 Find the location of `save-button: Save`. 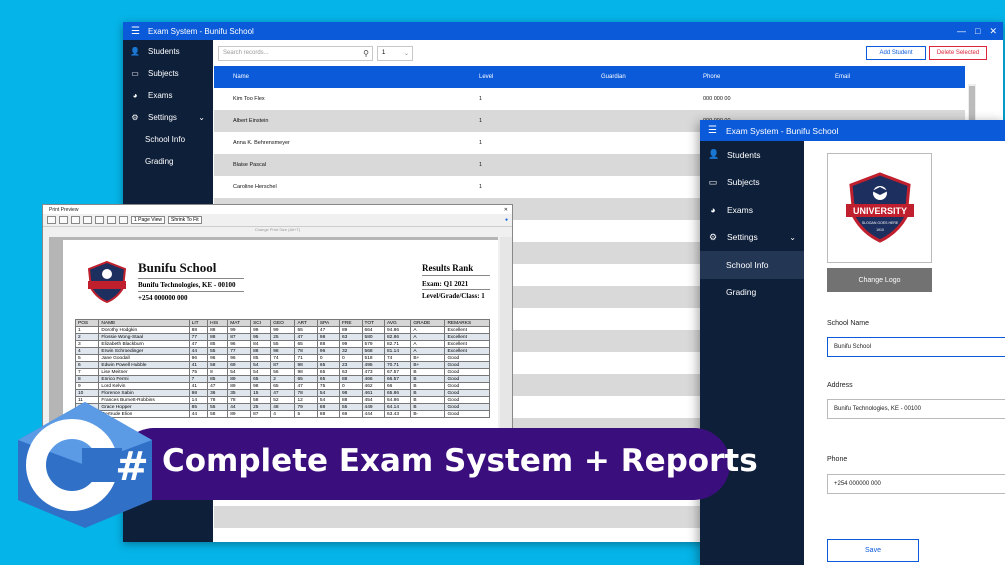

save-button: Save is located at coordinates (873, 550).